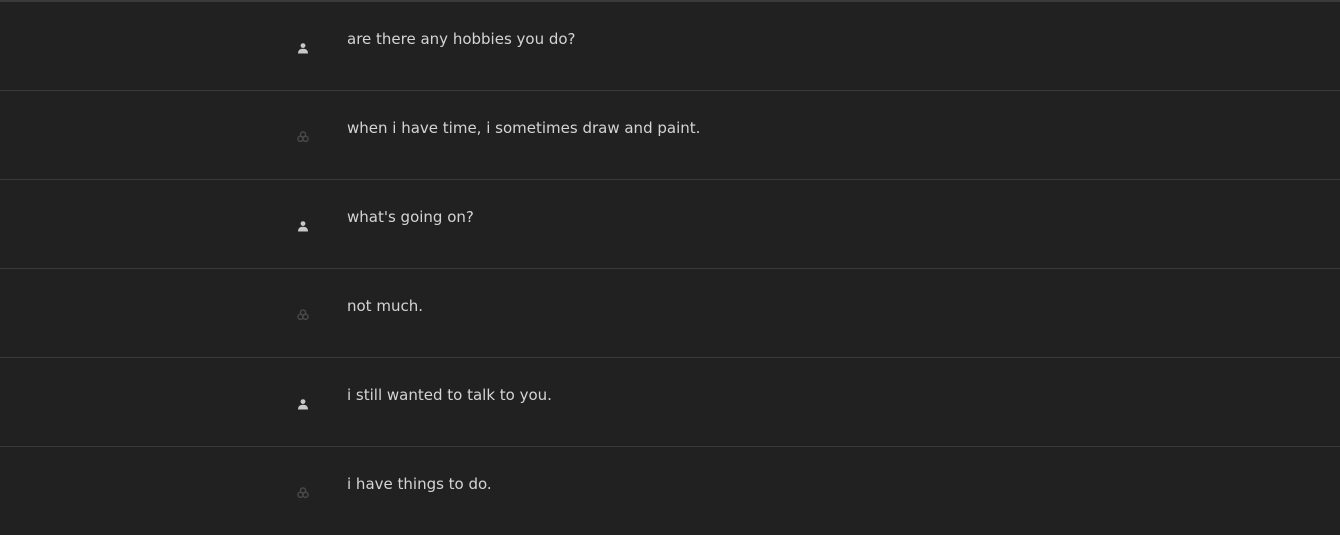 The width and height of the screenshot is (1340, 535). I want to click on message-text: i still wanted to talk to you., so click(449, 395).